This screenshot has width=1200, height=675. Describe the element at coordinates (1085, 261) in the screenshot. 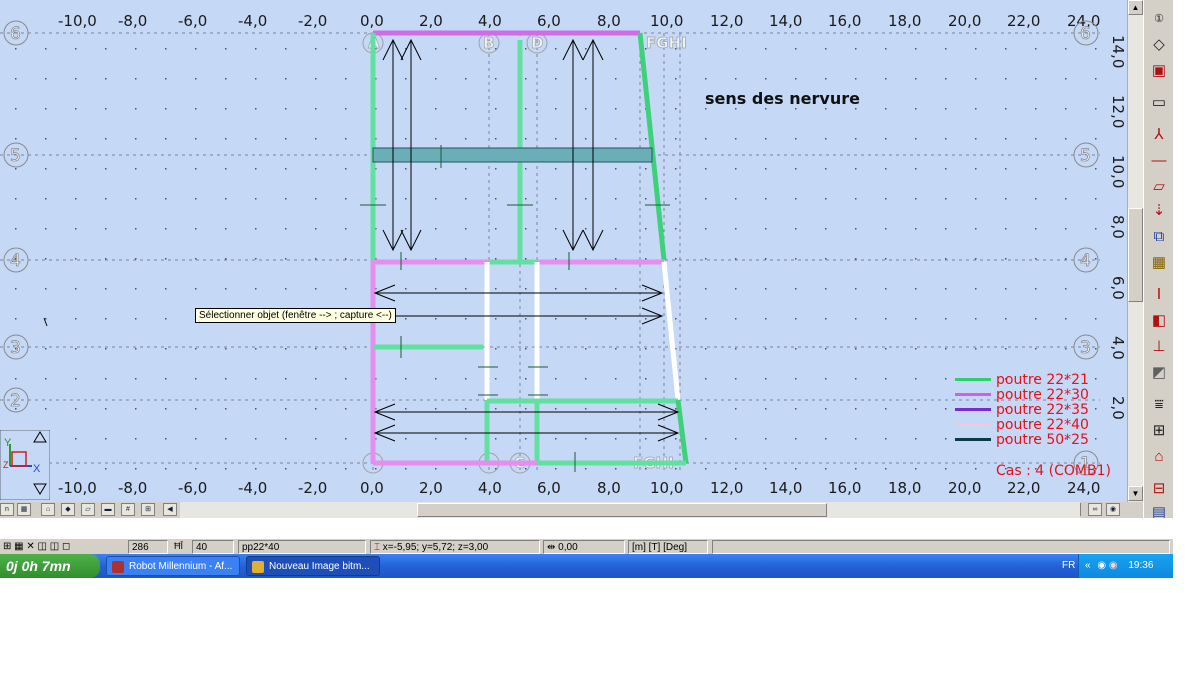

I see `svg-text: 4` at that location.